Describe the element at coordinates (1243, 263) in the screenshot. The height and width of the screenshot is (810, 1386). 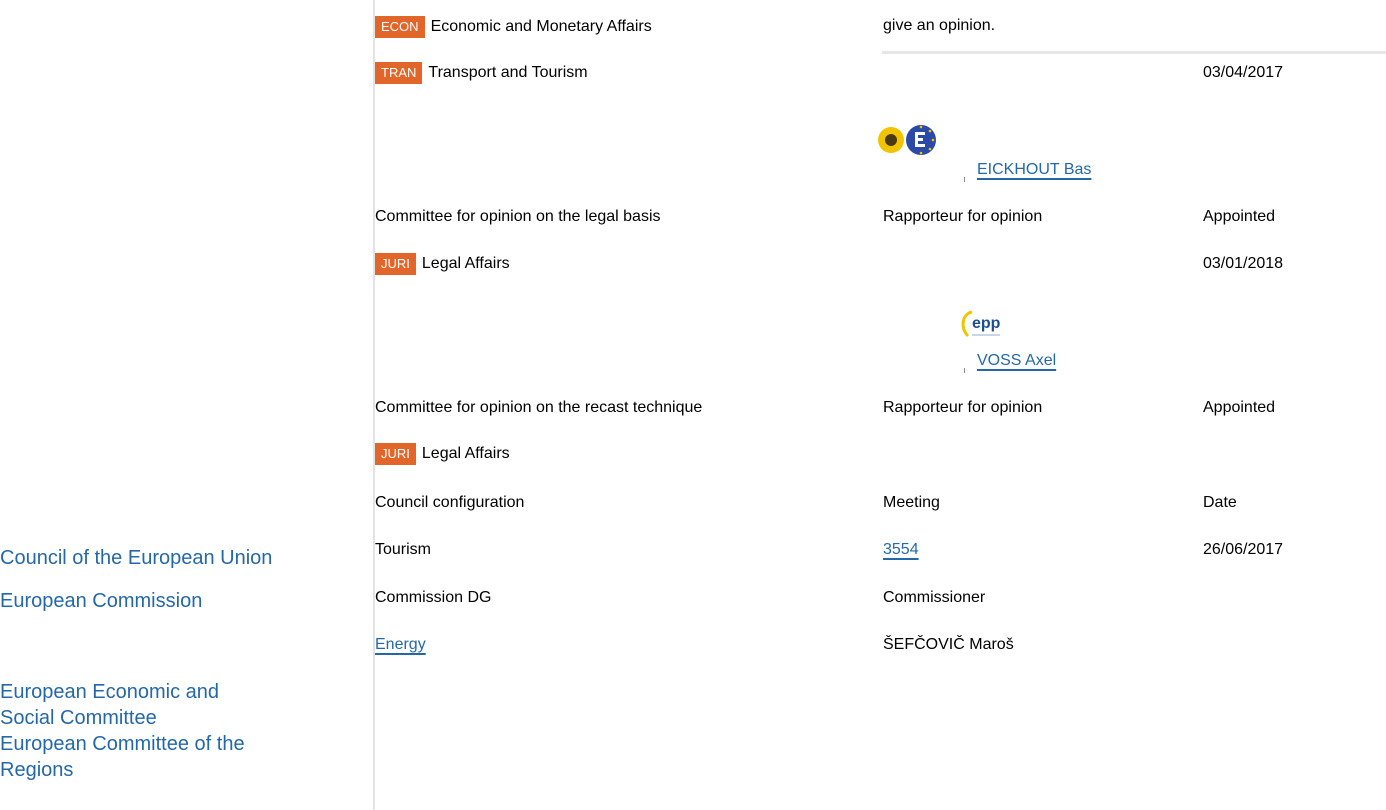
I see `juri-date: 03/01/2018` at that location.